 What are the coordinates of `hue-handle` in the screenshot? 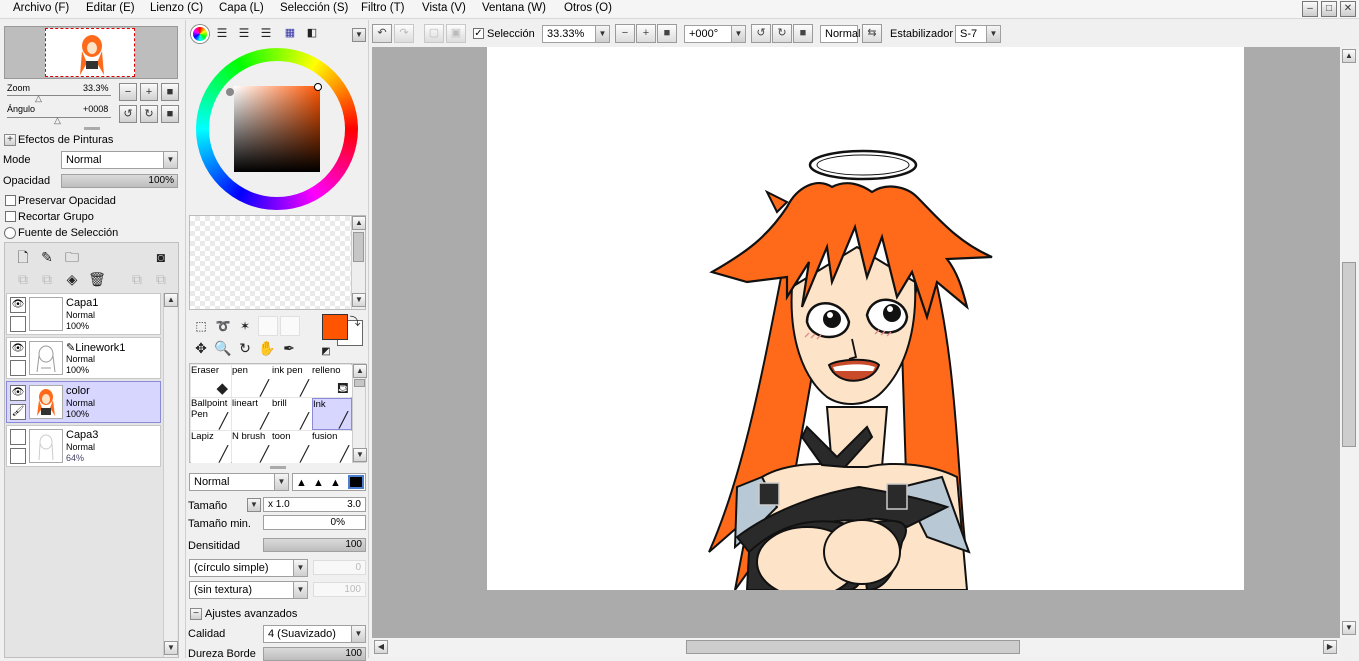 It's located at (230, 92).